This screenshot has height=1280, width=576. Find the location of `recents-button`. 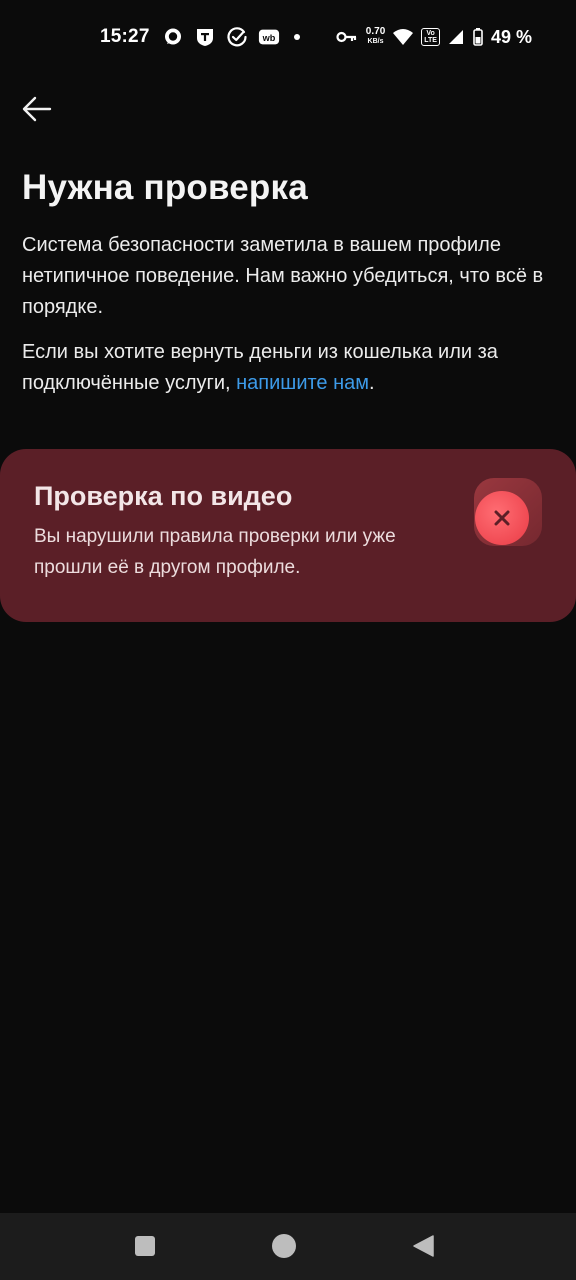

recents-button is located at coordinates (145, 1246).